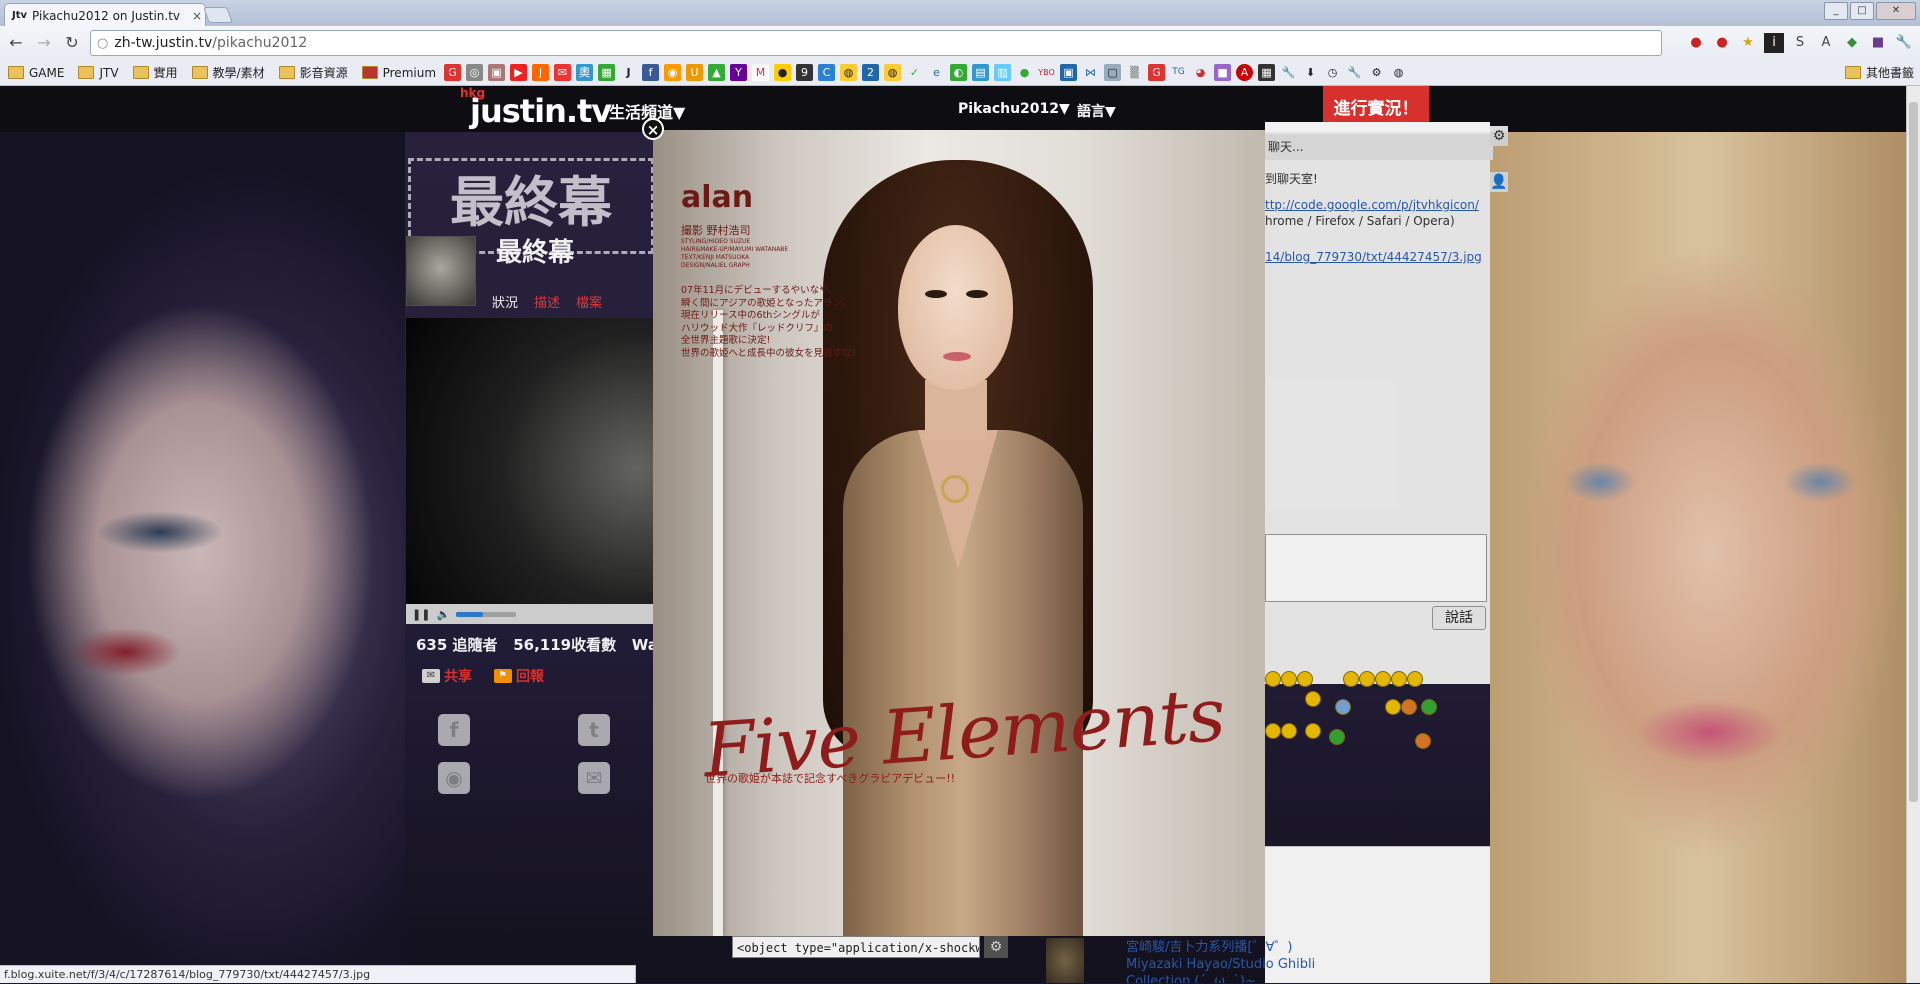 The width and height of the screenshot is (1920, 984). Describe the element at coordinates (1014, 109) in the screenshot. I see `nav-user-menu: Pikachu2012▼` at that location.